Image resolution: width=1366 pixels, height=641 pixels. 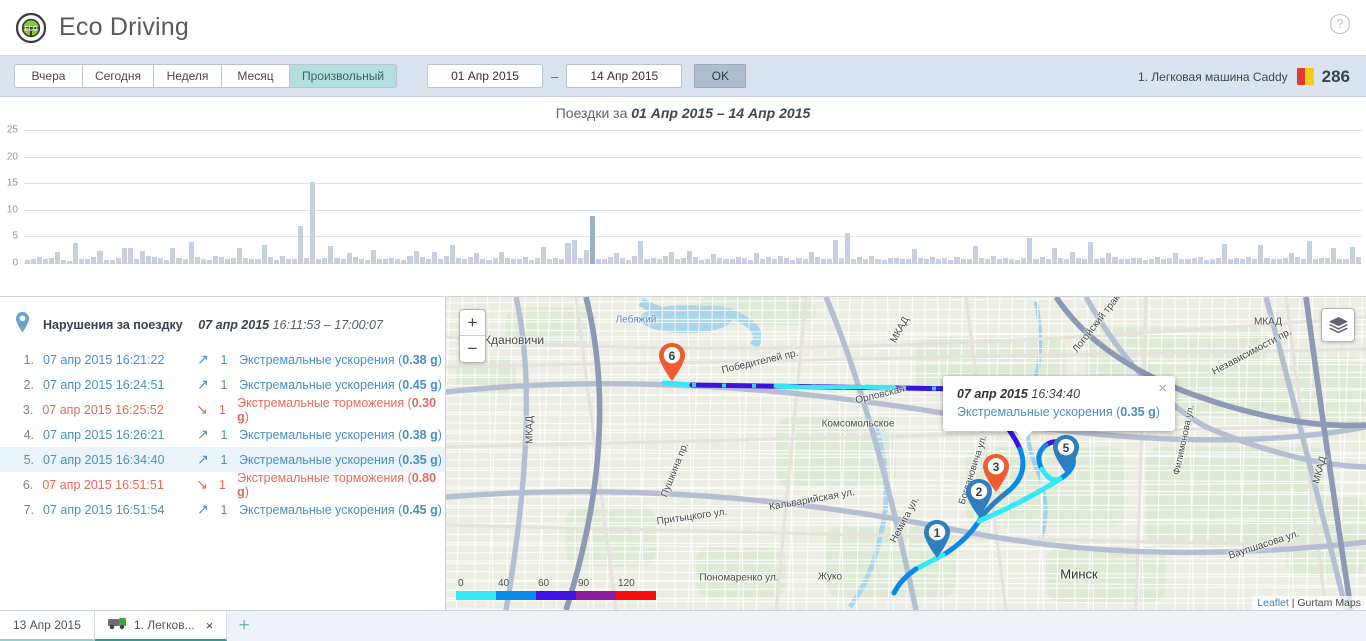 What do you see at coordinates (1273, 603) in the screenshot?
I see `leaflet-link: Leaflet` at bounding box center [1273, 603].